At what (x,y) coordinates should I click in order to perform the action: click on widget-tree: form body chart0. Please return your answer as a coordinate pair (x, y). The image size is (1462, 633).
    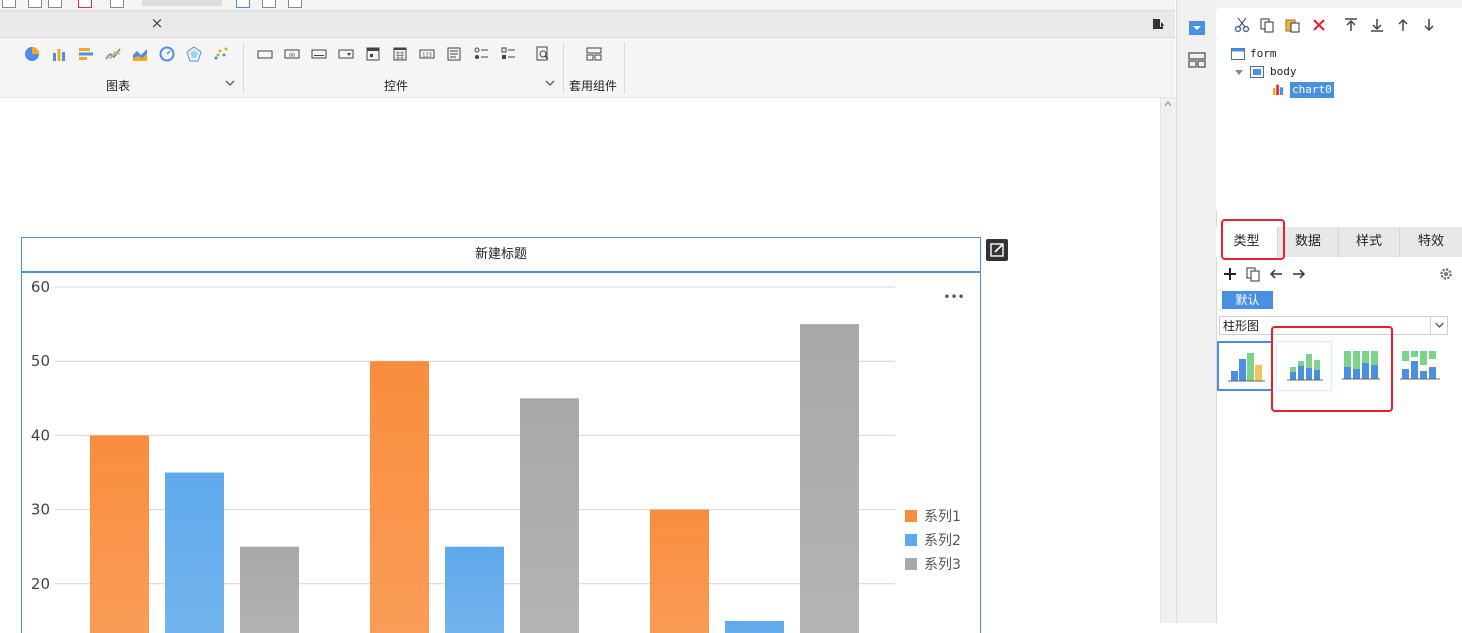
    Looking at the image, I should click on (1339, 125).